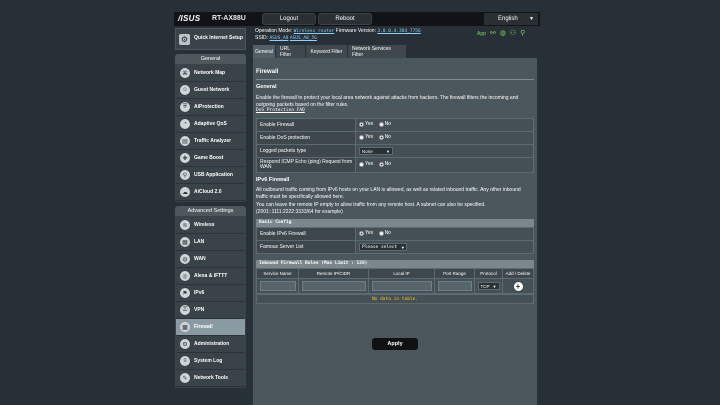  Describe the element at coordinates (511, 19) in the screenshot. I see `language-select: English ▼` at that location.